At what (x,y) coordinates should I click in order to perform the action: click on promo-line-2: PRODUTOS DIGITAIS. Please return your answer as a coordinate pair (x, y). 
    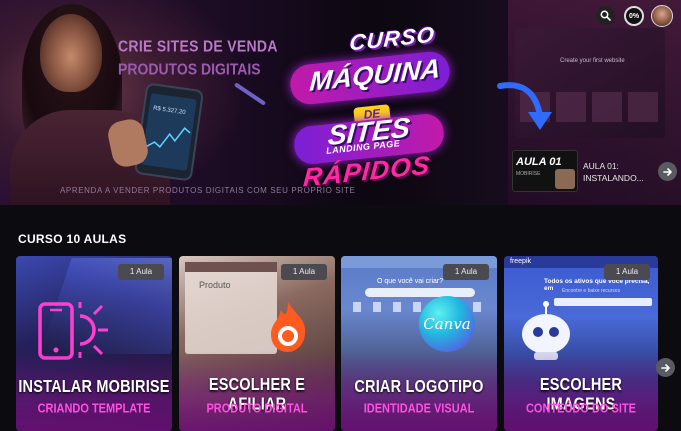
    Looking at the image, I should click on (189, 69).